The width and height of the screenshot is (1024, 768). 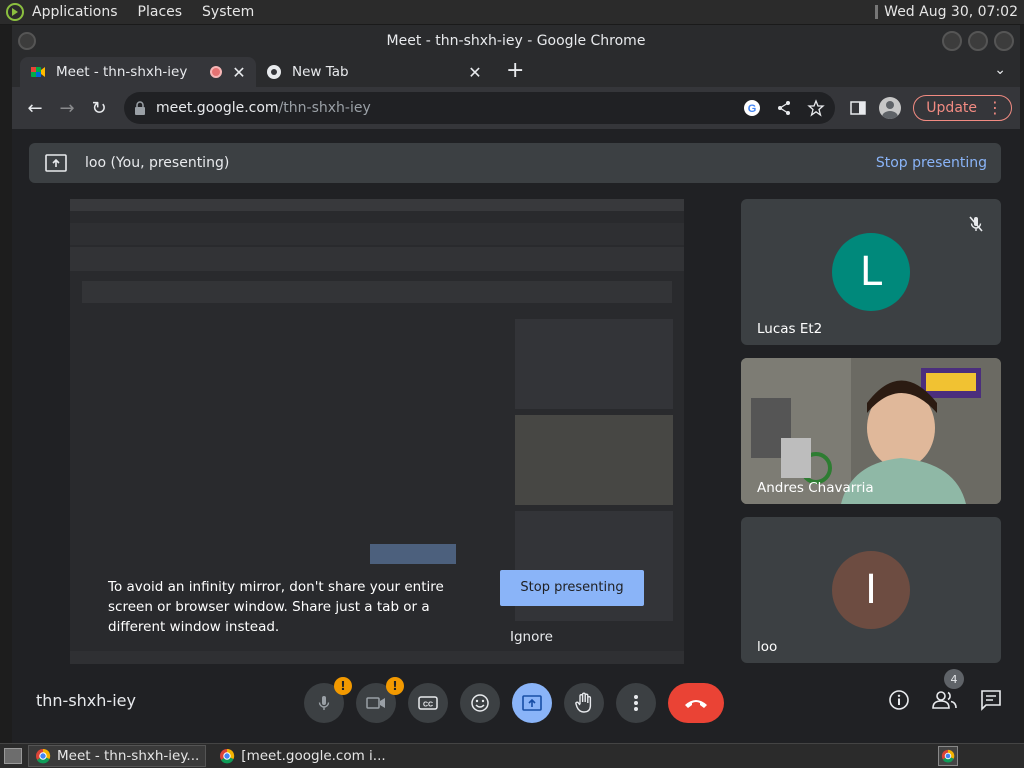 I want to click on tab-search-chevron-icon: ⌄, so click(x=1000, y=70).